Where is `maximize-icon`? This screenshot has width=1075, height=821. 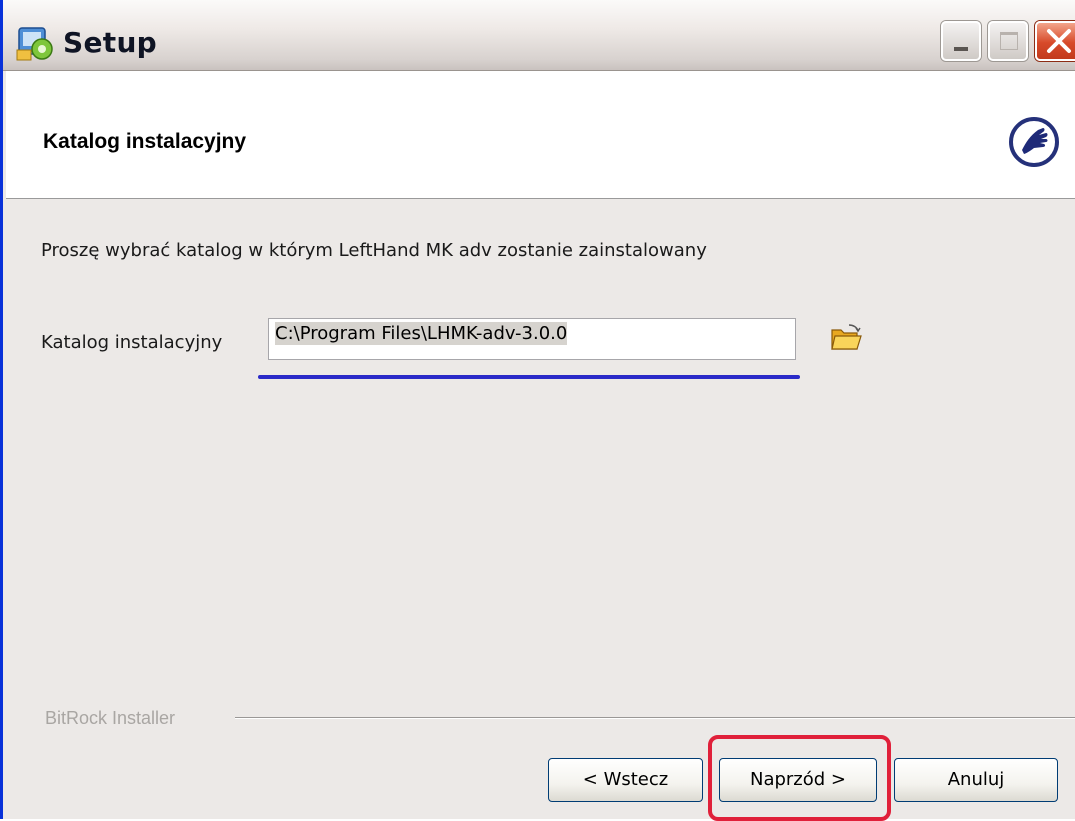
maximize-icon is located at coordinates (1009, 41).